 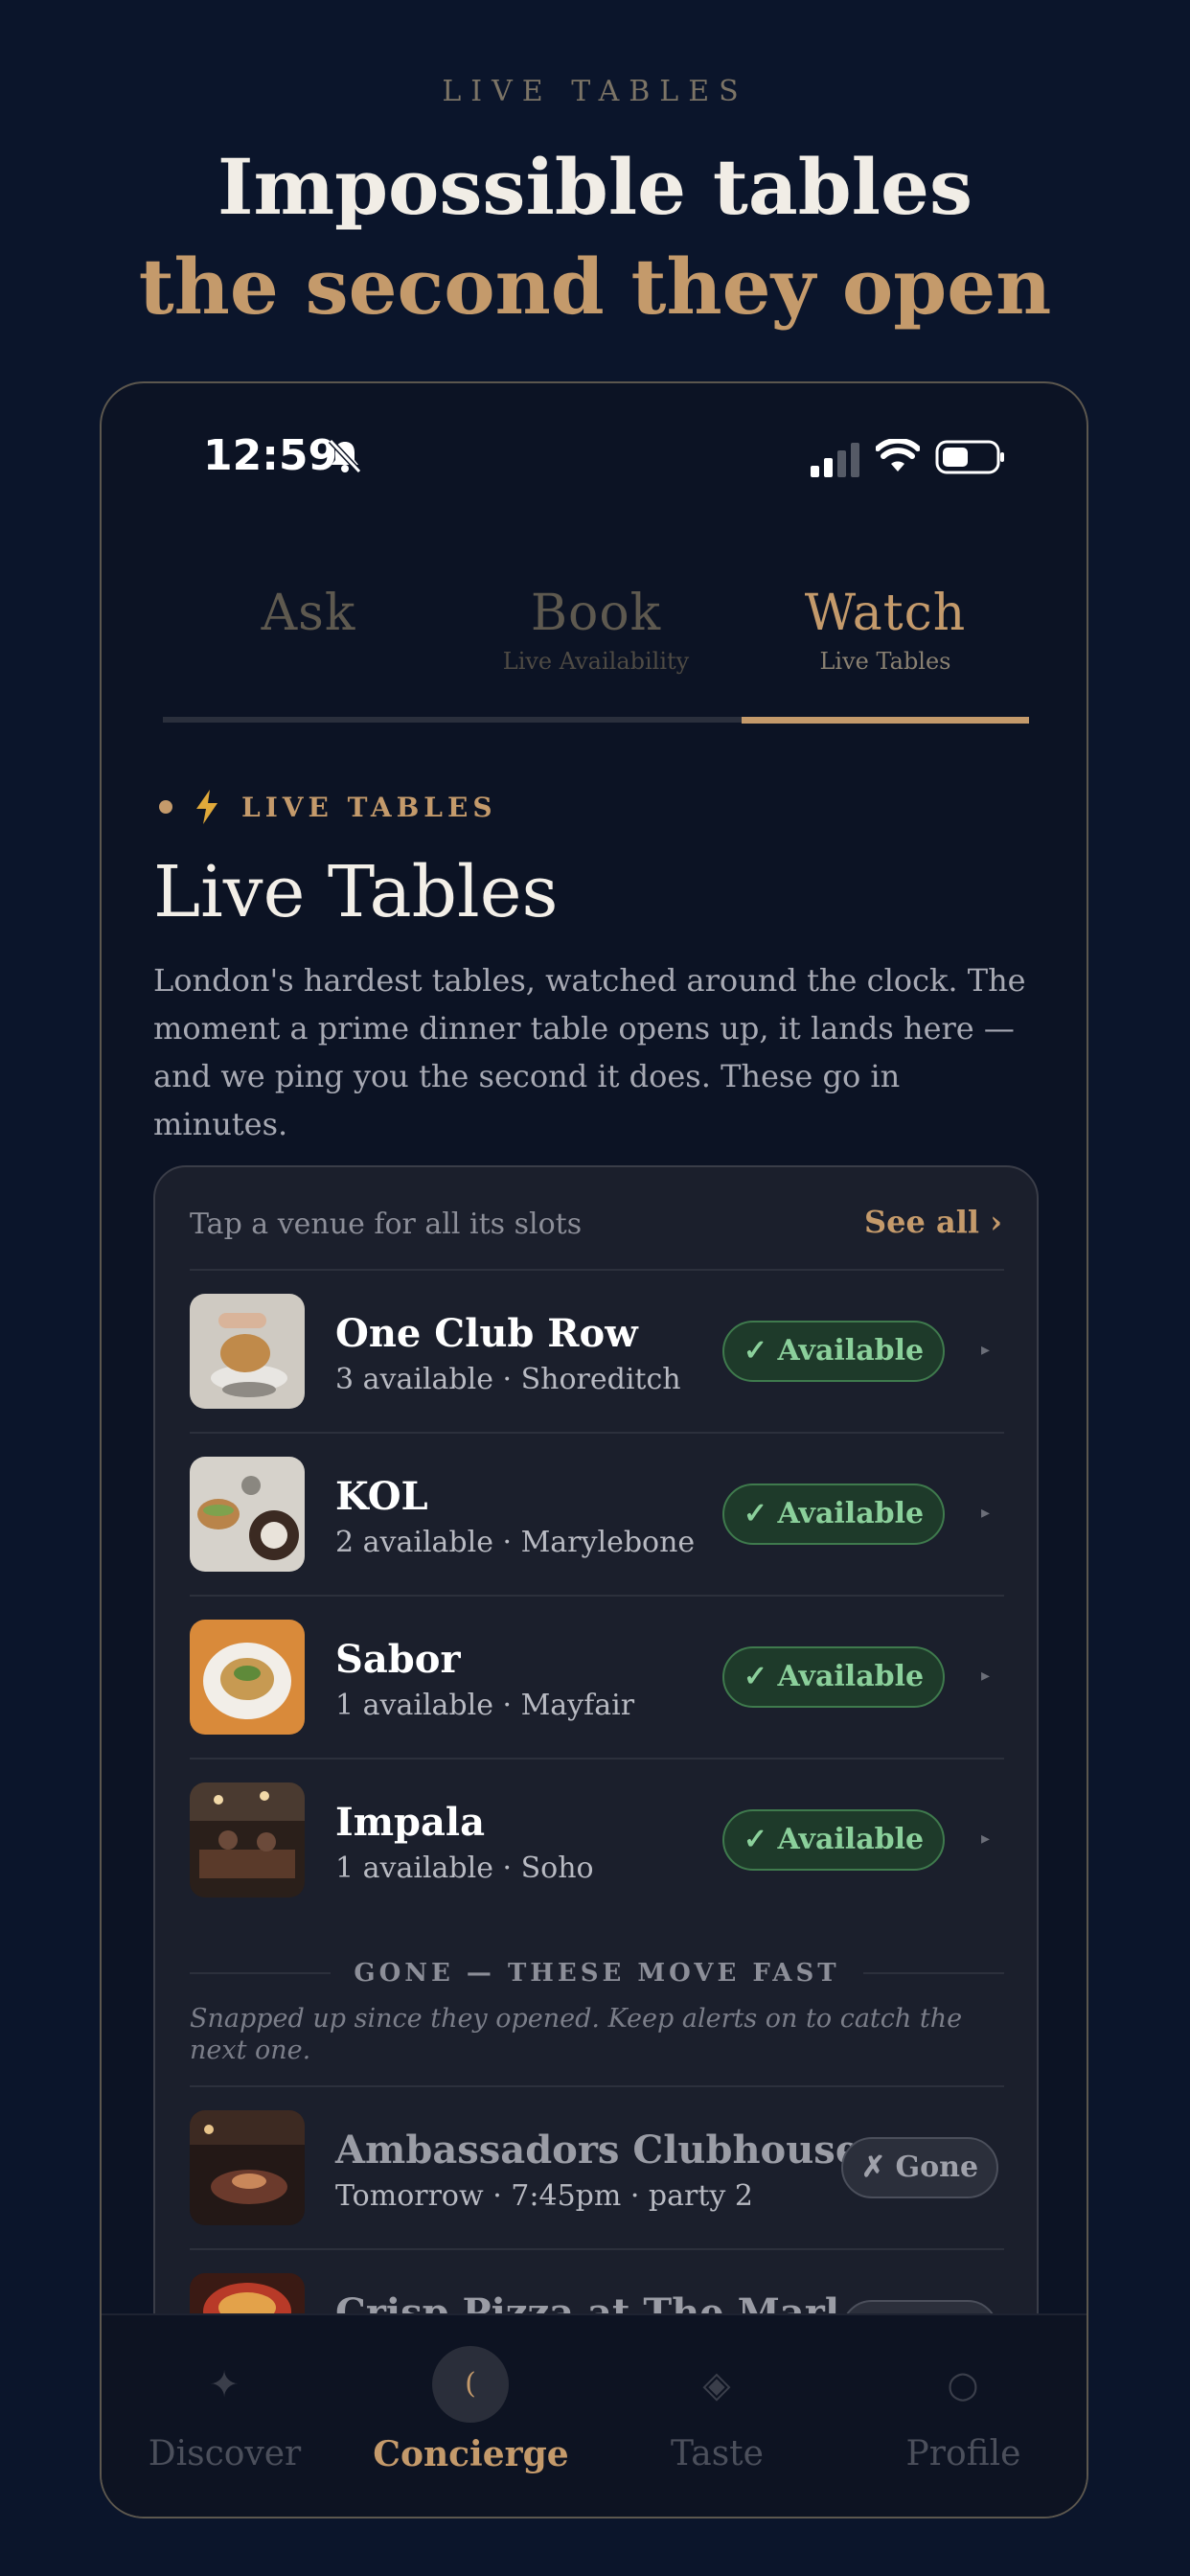 I want to click on tab-ask-label: Ask, so click(x=309, y=613).